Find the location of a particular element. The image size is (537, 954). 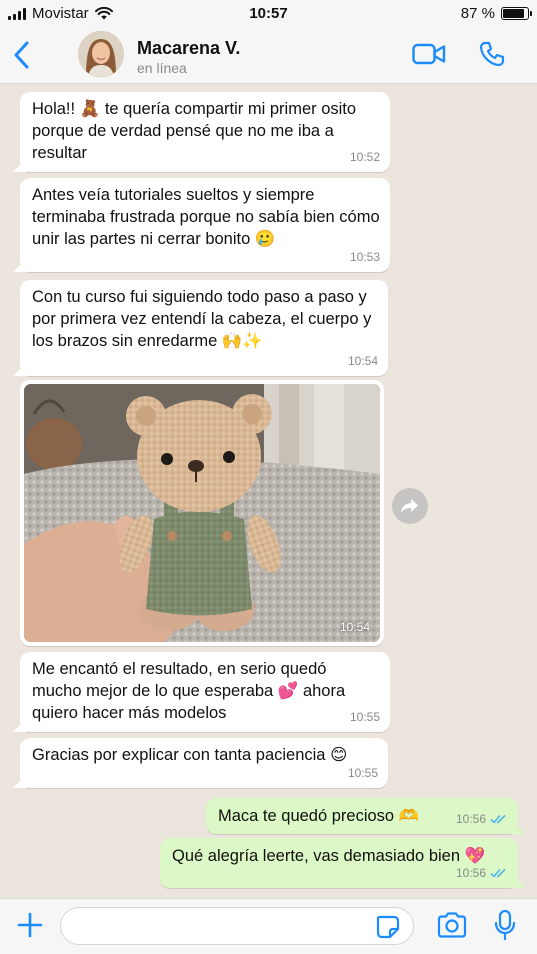

chevron-left-icon is located at coordinates (23, 55).